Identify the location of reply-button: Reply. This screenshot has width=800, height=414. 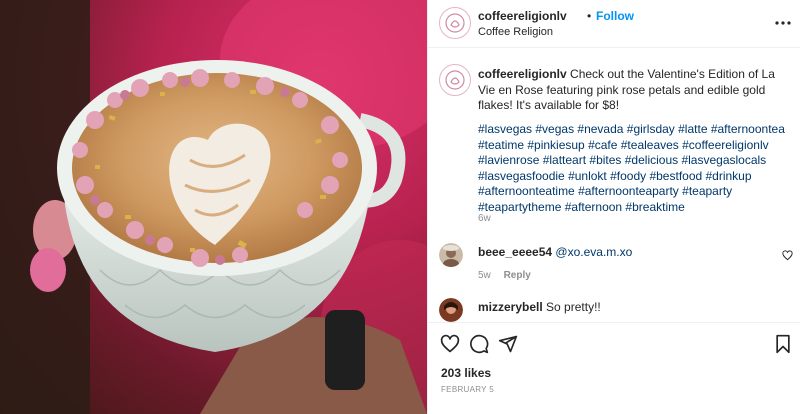
(517, 275).